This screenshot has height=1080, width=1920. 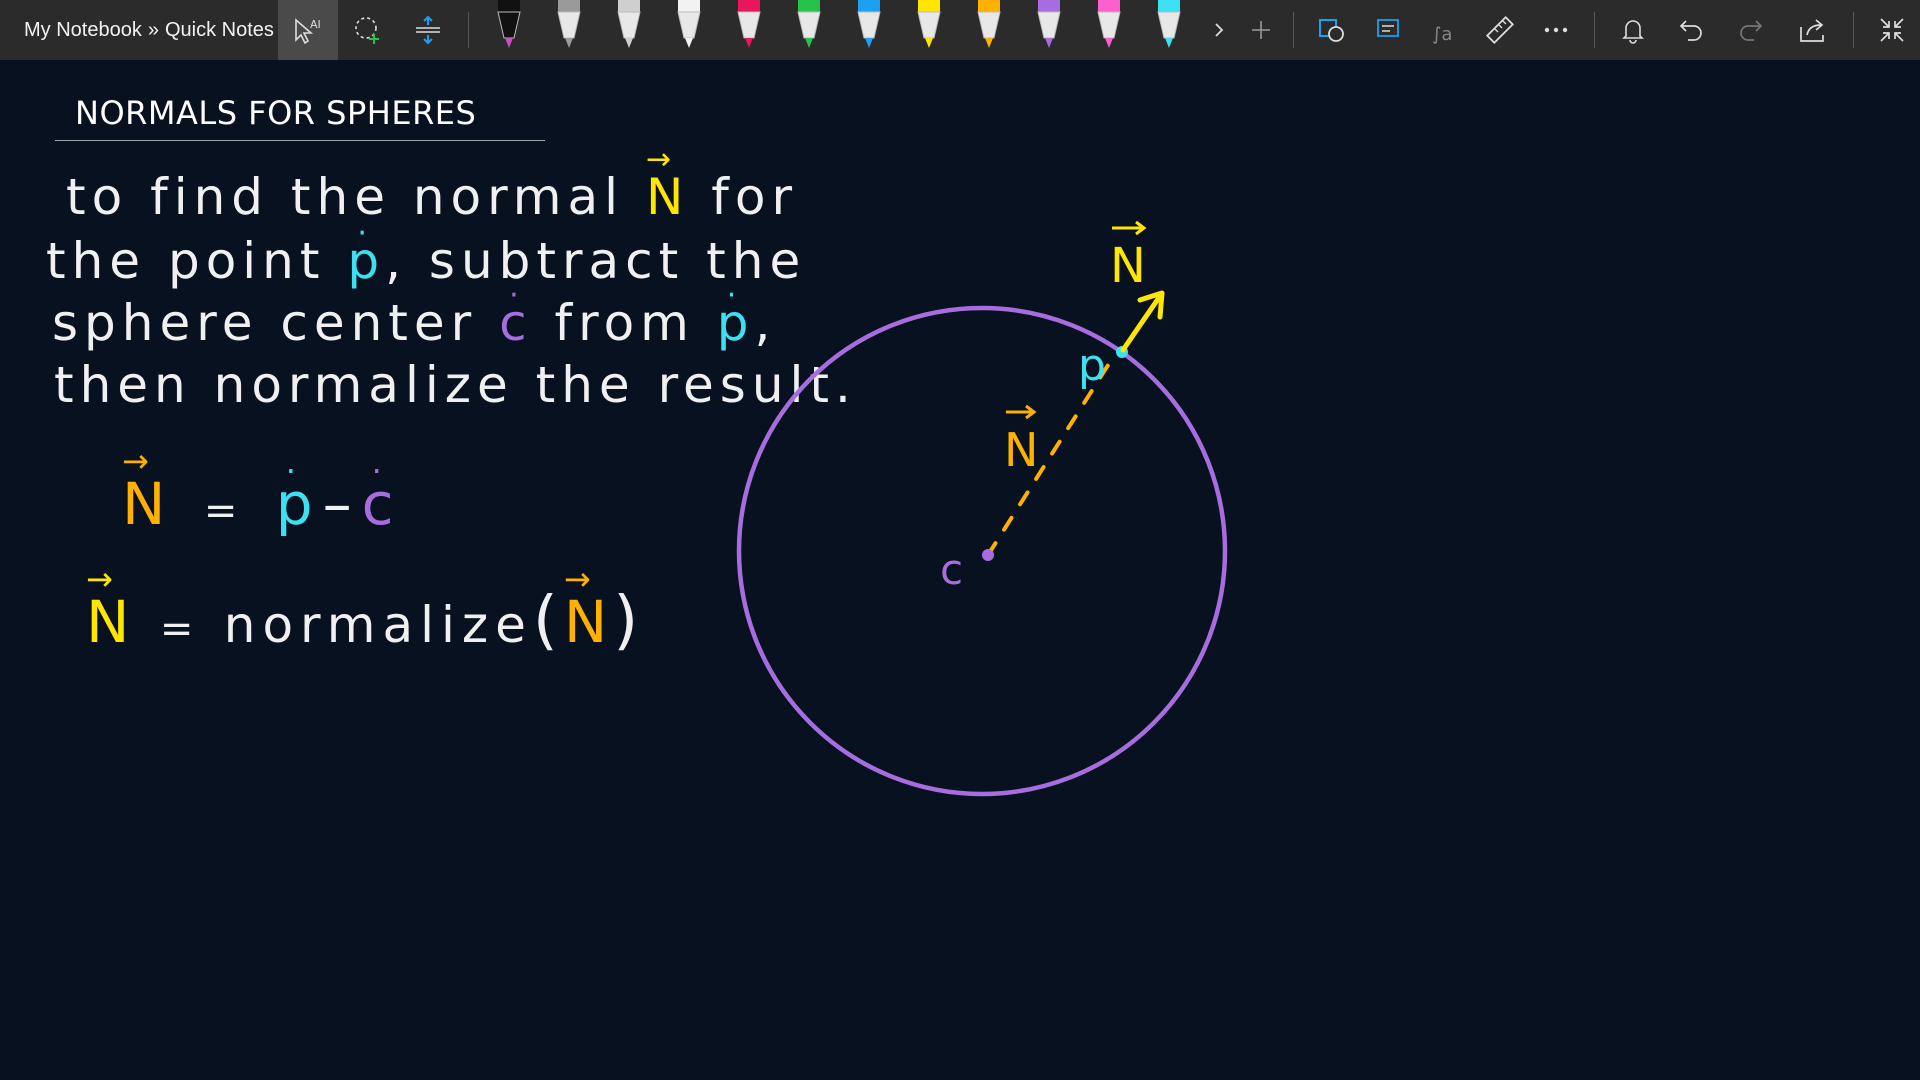 What do you see at coordinates (1092, 365) in the screenshot?
I see `label-p: p` at bounding box center [1092, 365].